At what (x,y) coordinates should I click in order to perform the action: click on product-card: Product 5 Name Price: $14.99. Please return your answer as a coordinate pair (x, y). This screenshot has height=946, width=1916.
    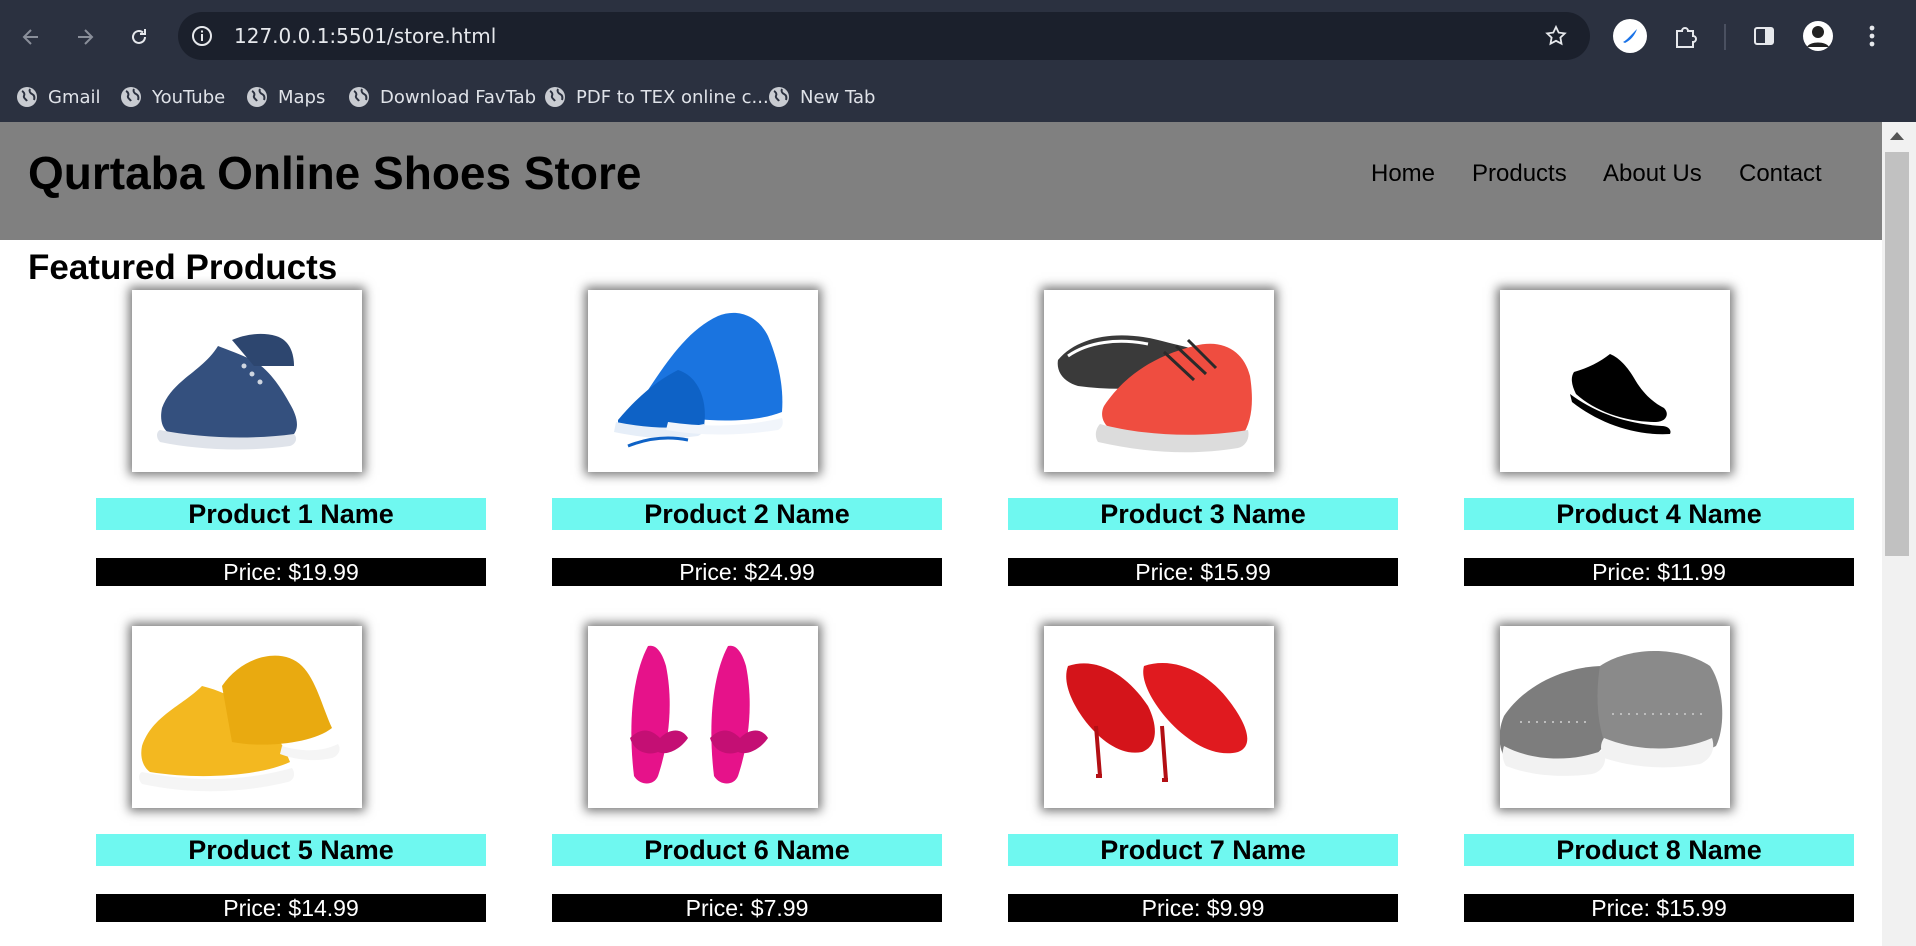
    Looking at the image, I should click on (291, 786).